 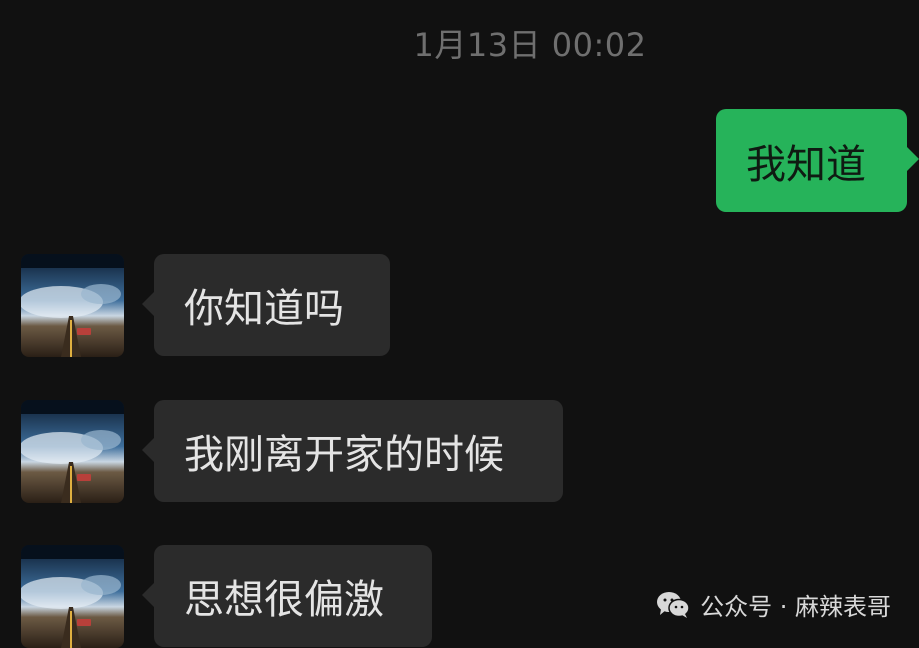 I want to click on received-message-bubble: 你知道吗, so click(x=266, y=305).